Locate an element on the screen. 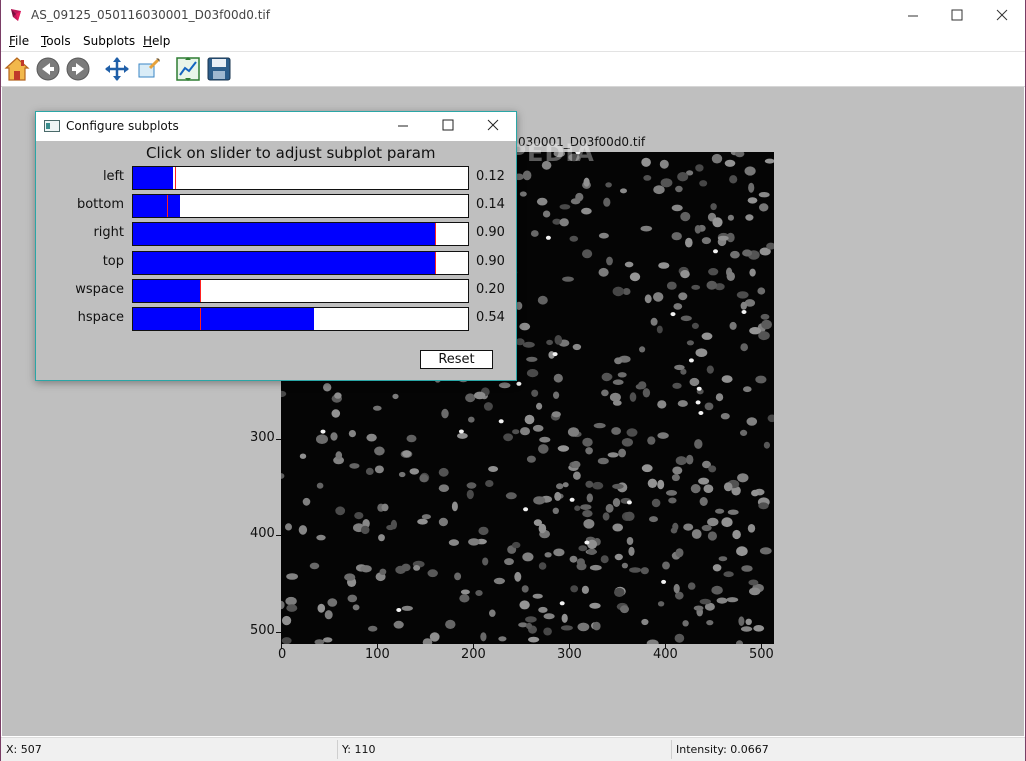 This screenshot has width=1026, height=761. slider-hspace is located at coordinates (300, 319).